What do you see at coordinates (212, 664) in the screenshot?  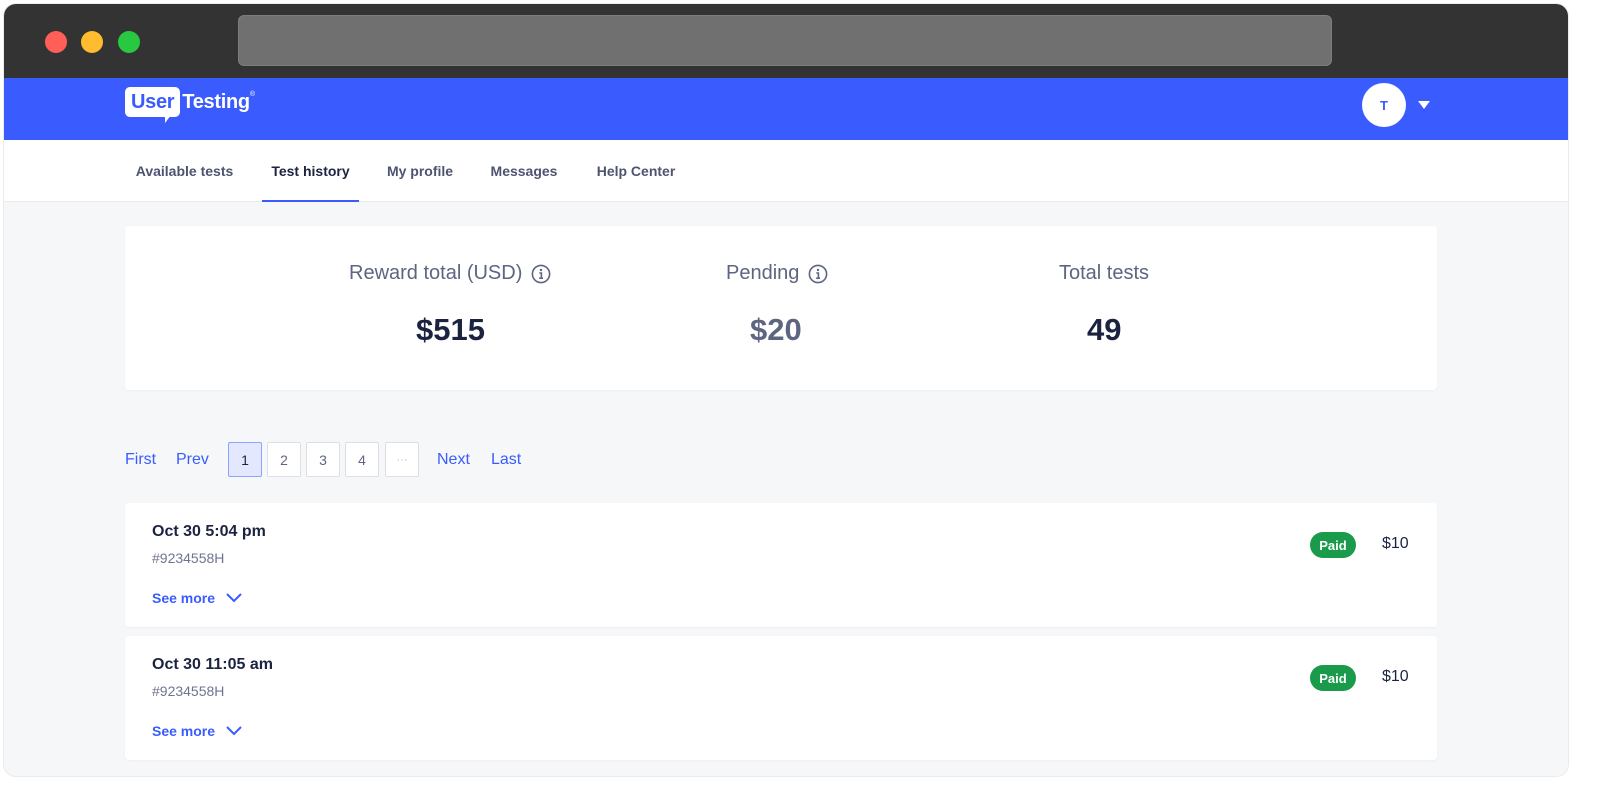 I see `test-date: Oct 30 11:05 am` at bounding box center [212, 664].